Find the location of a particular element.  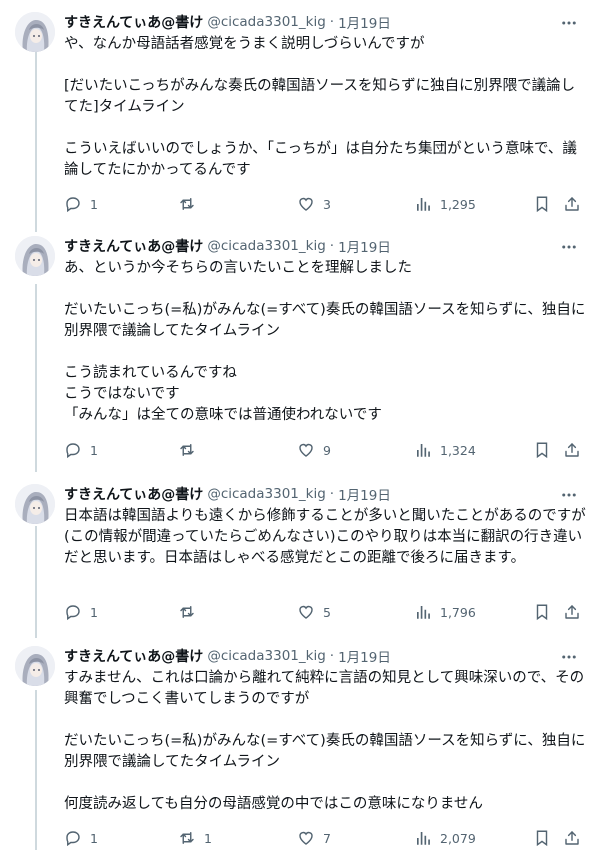

view-count: 1,324 is located at coordinates (458, 450).